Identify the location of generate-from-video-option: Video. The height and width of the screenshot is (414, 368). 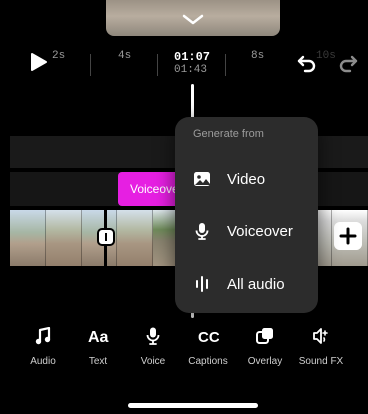
(255, 179).